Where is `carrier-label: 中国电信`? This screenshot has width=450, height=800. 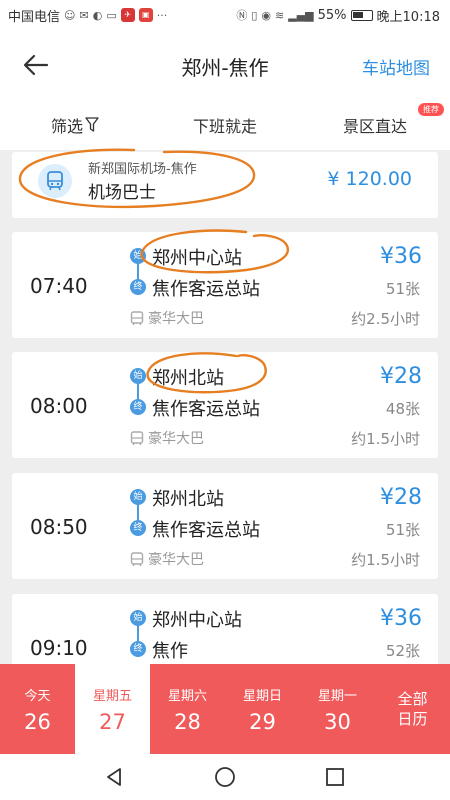
carrier-label: 中国电信 is located at coordinates (34, 17).